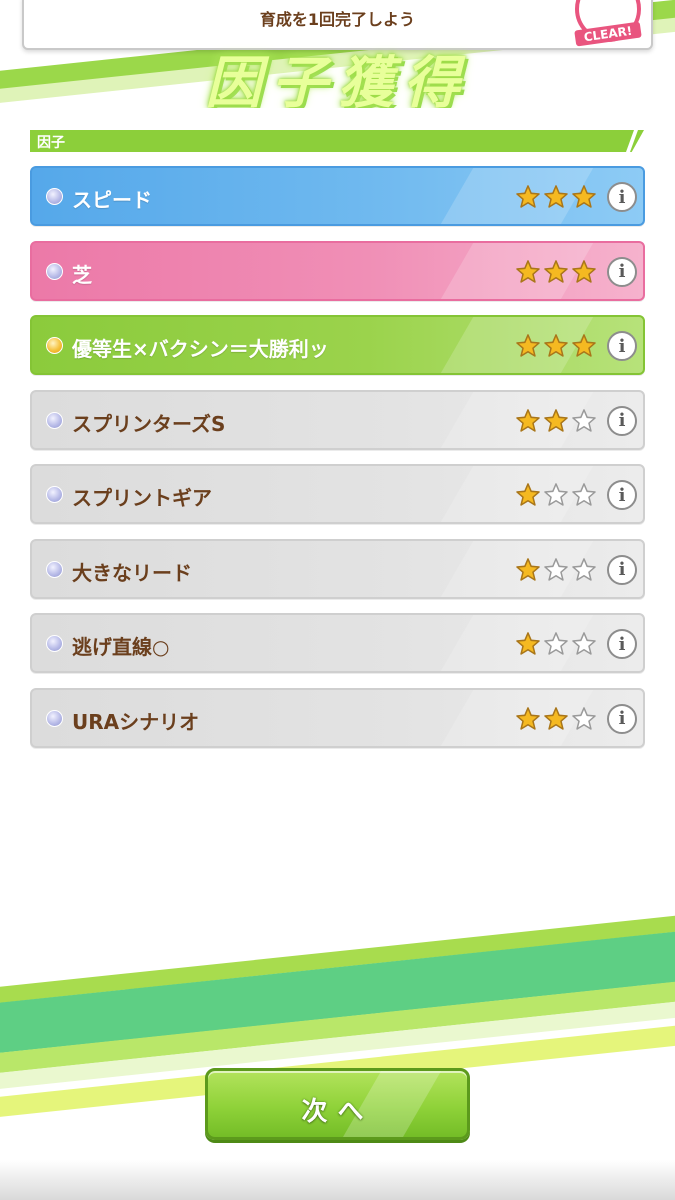 This screenshot has height=1200, width=675. What do you see at coordinates (337, 19) in the screenshot?
I see `mission-text: 育成を1回完了しよう` at bounding box center [337, 19].